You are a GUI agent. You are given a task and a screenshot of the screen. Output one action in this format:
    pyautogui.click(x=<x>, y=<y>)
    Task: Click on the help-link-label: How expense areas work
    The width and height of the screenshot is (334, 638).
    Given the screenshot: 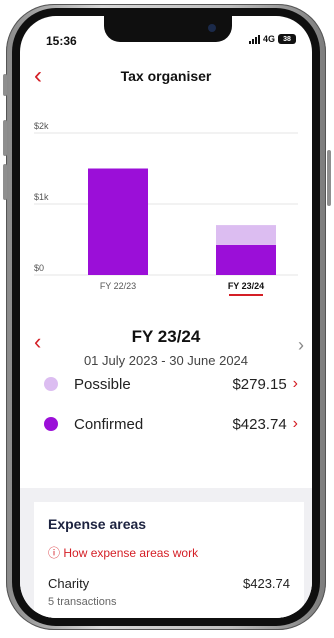 What is the action you would take?
    pyautogui.click(x=131, y=553)
    